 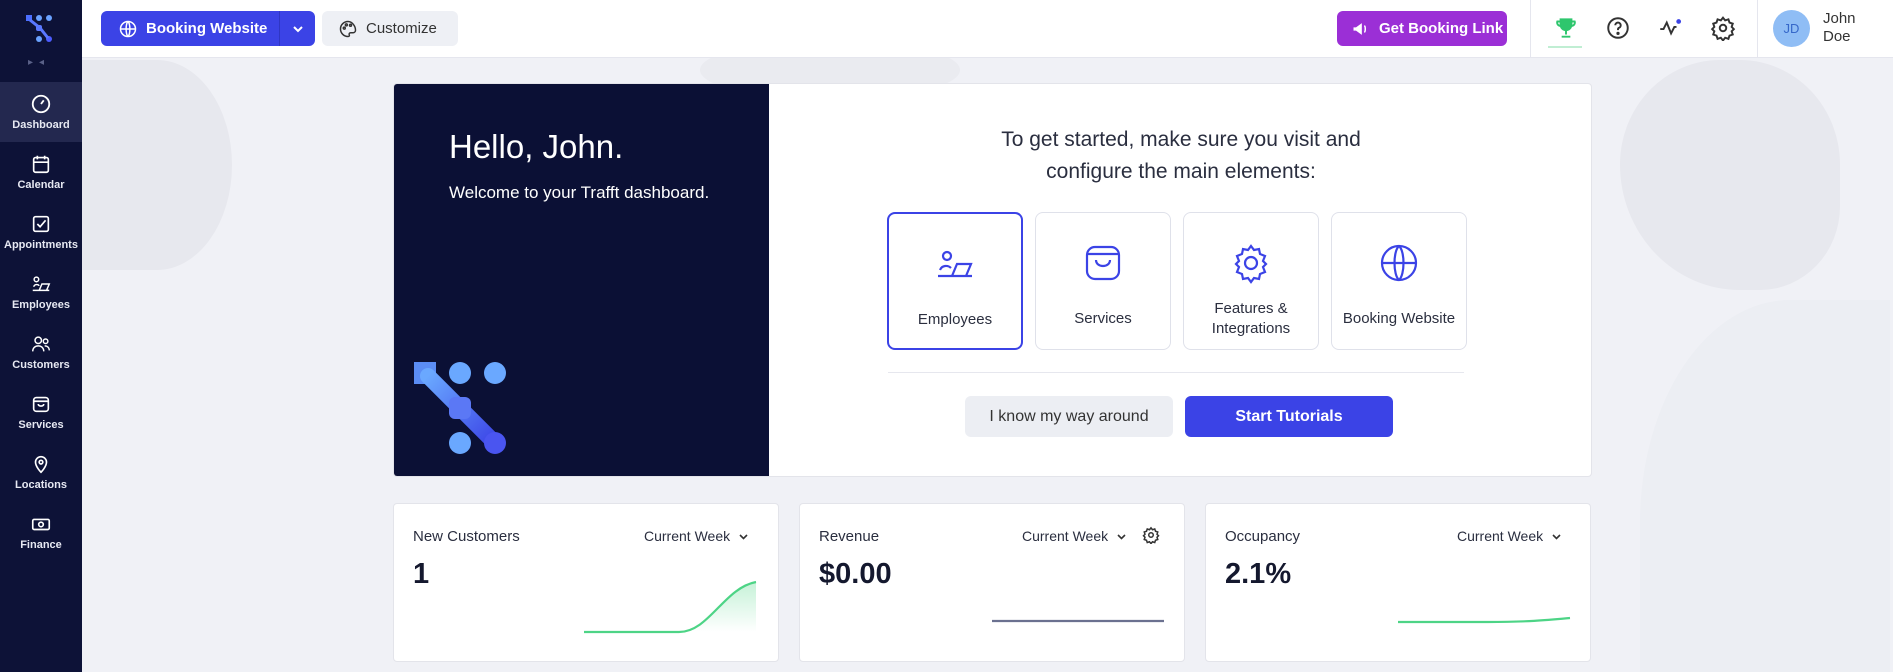 What do you see at coordinates (466, 536) in the screenshot?
I see `stat-title: New Customers` at bounding box center [466, 536].